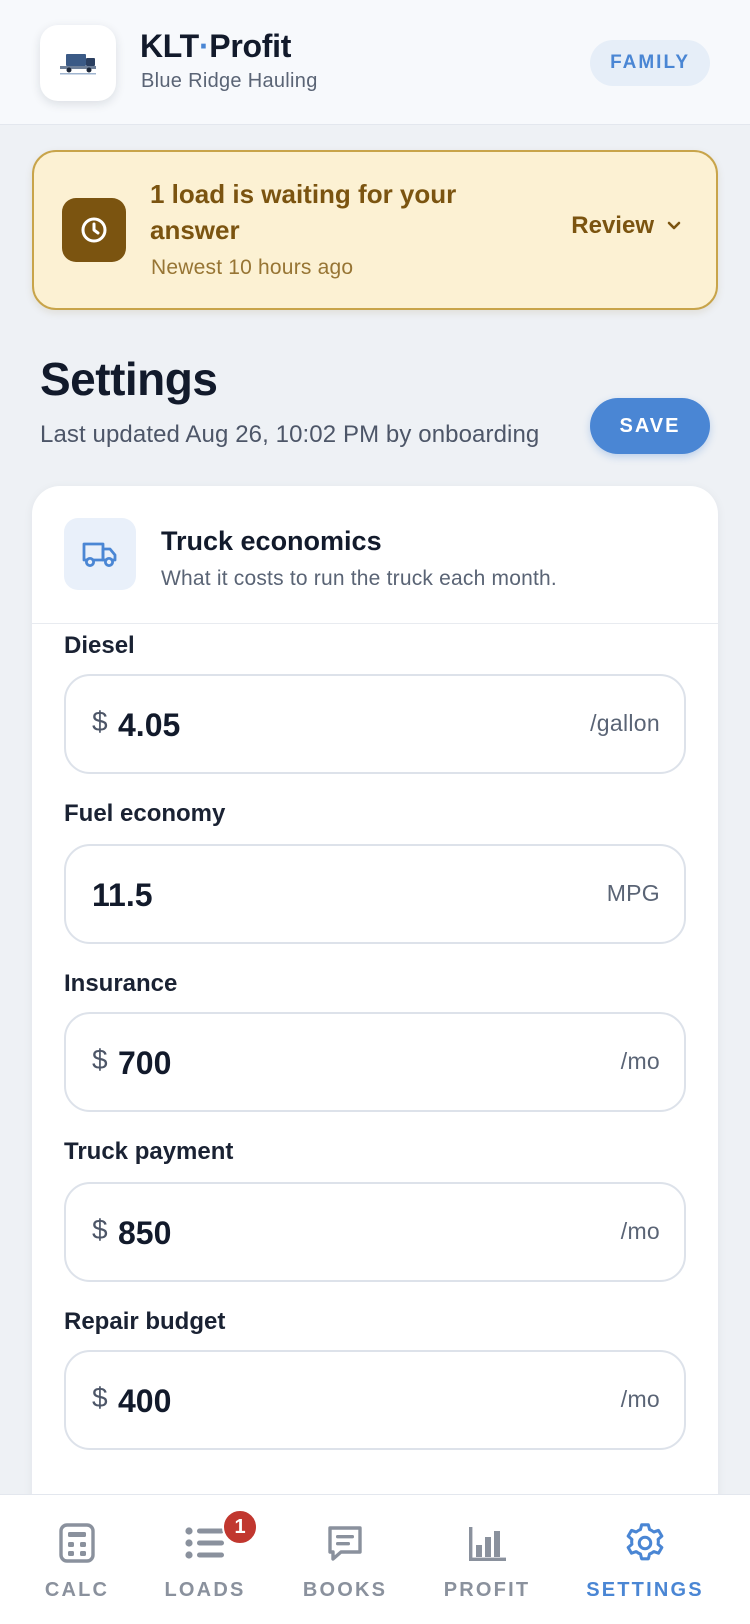  What do you see at coordinates (345, 1543) in the screenshot?
I see `notebook-icon` at bounding box center [345, 1543].